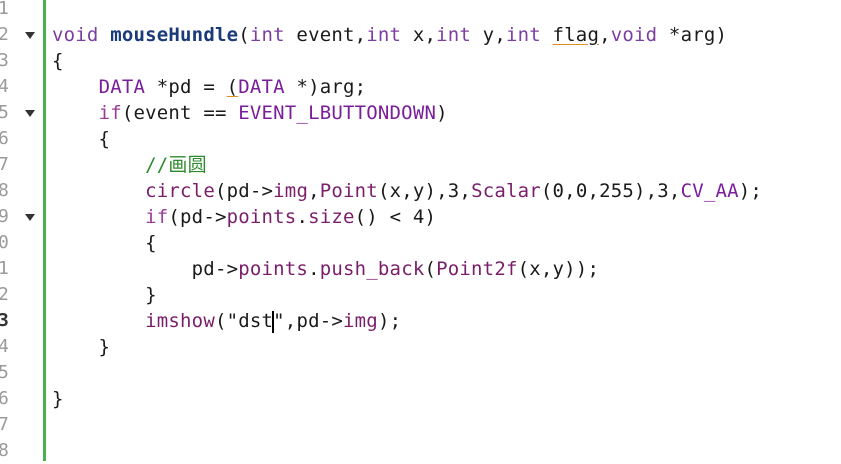 The image size is (841, 464). What do you see at coordinates (419, 35) in the screenshot?
I see `code-token: x,` at bounding box center [419, 35].